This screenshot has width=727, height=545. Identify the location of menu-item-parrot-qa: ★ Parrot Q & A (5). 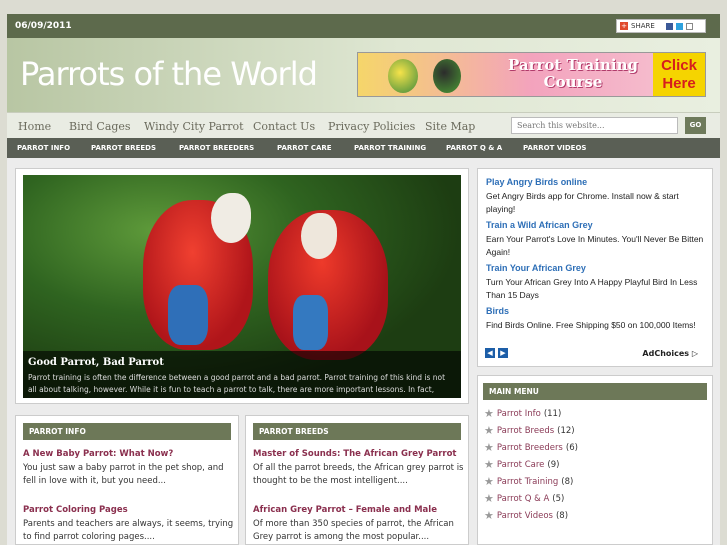
(524, 498).